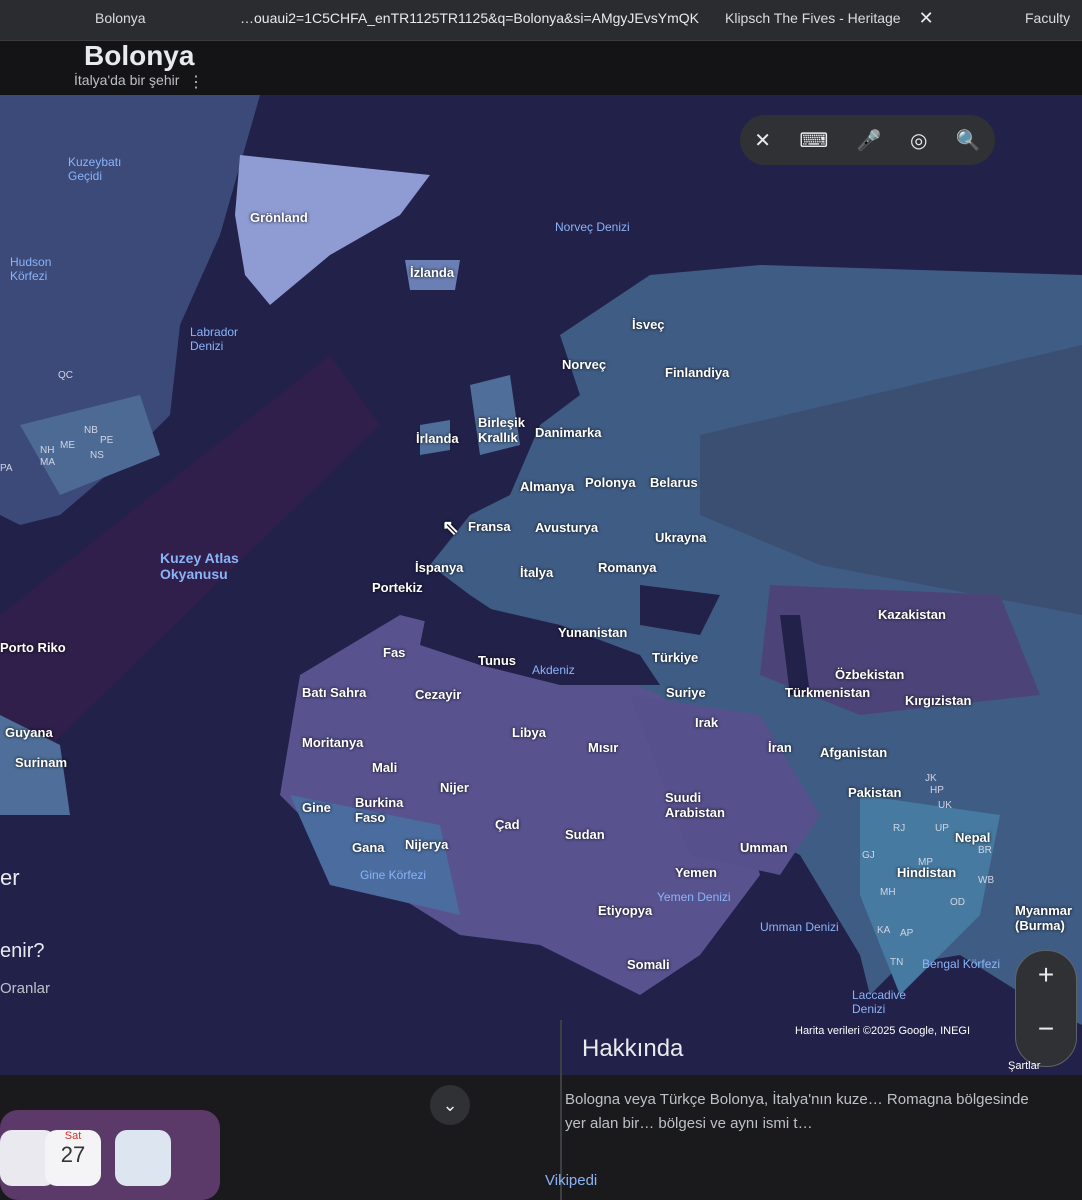 This screenshot has height=1200, width=1082. I want to click on zoom-out-button: −, so click(1046, 1029).